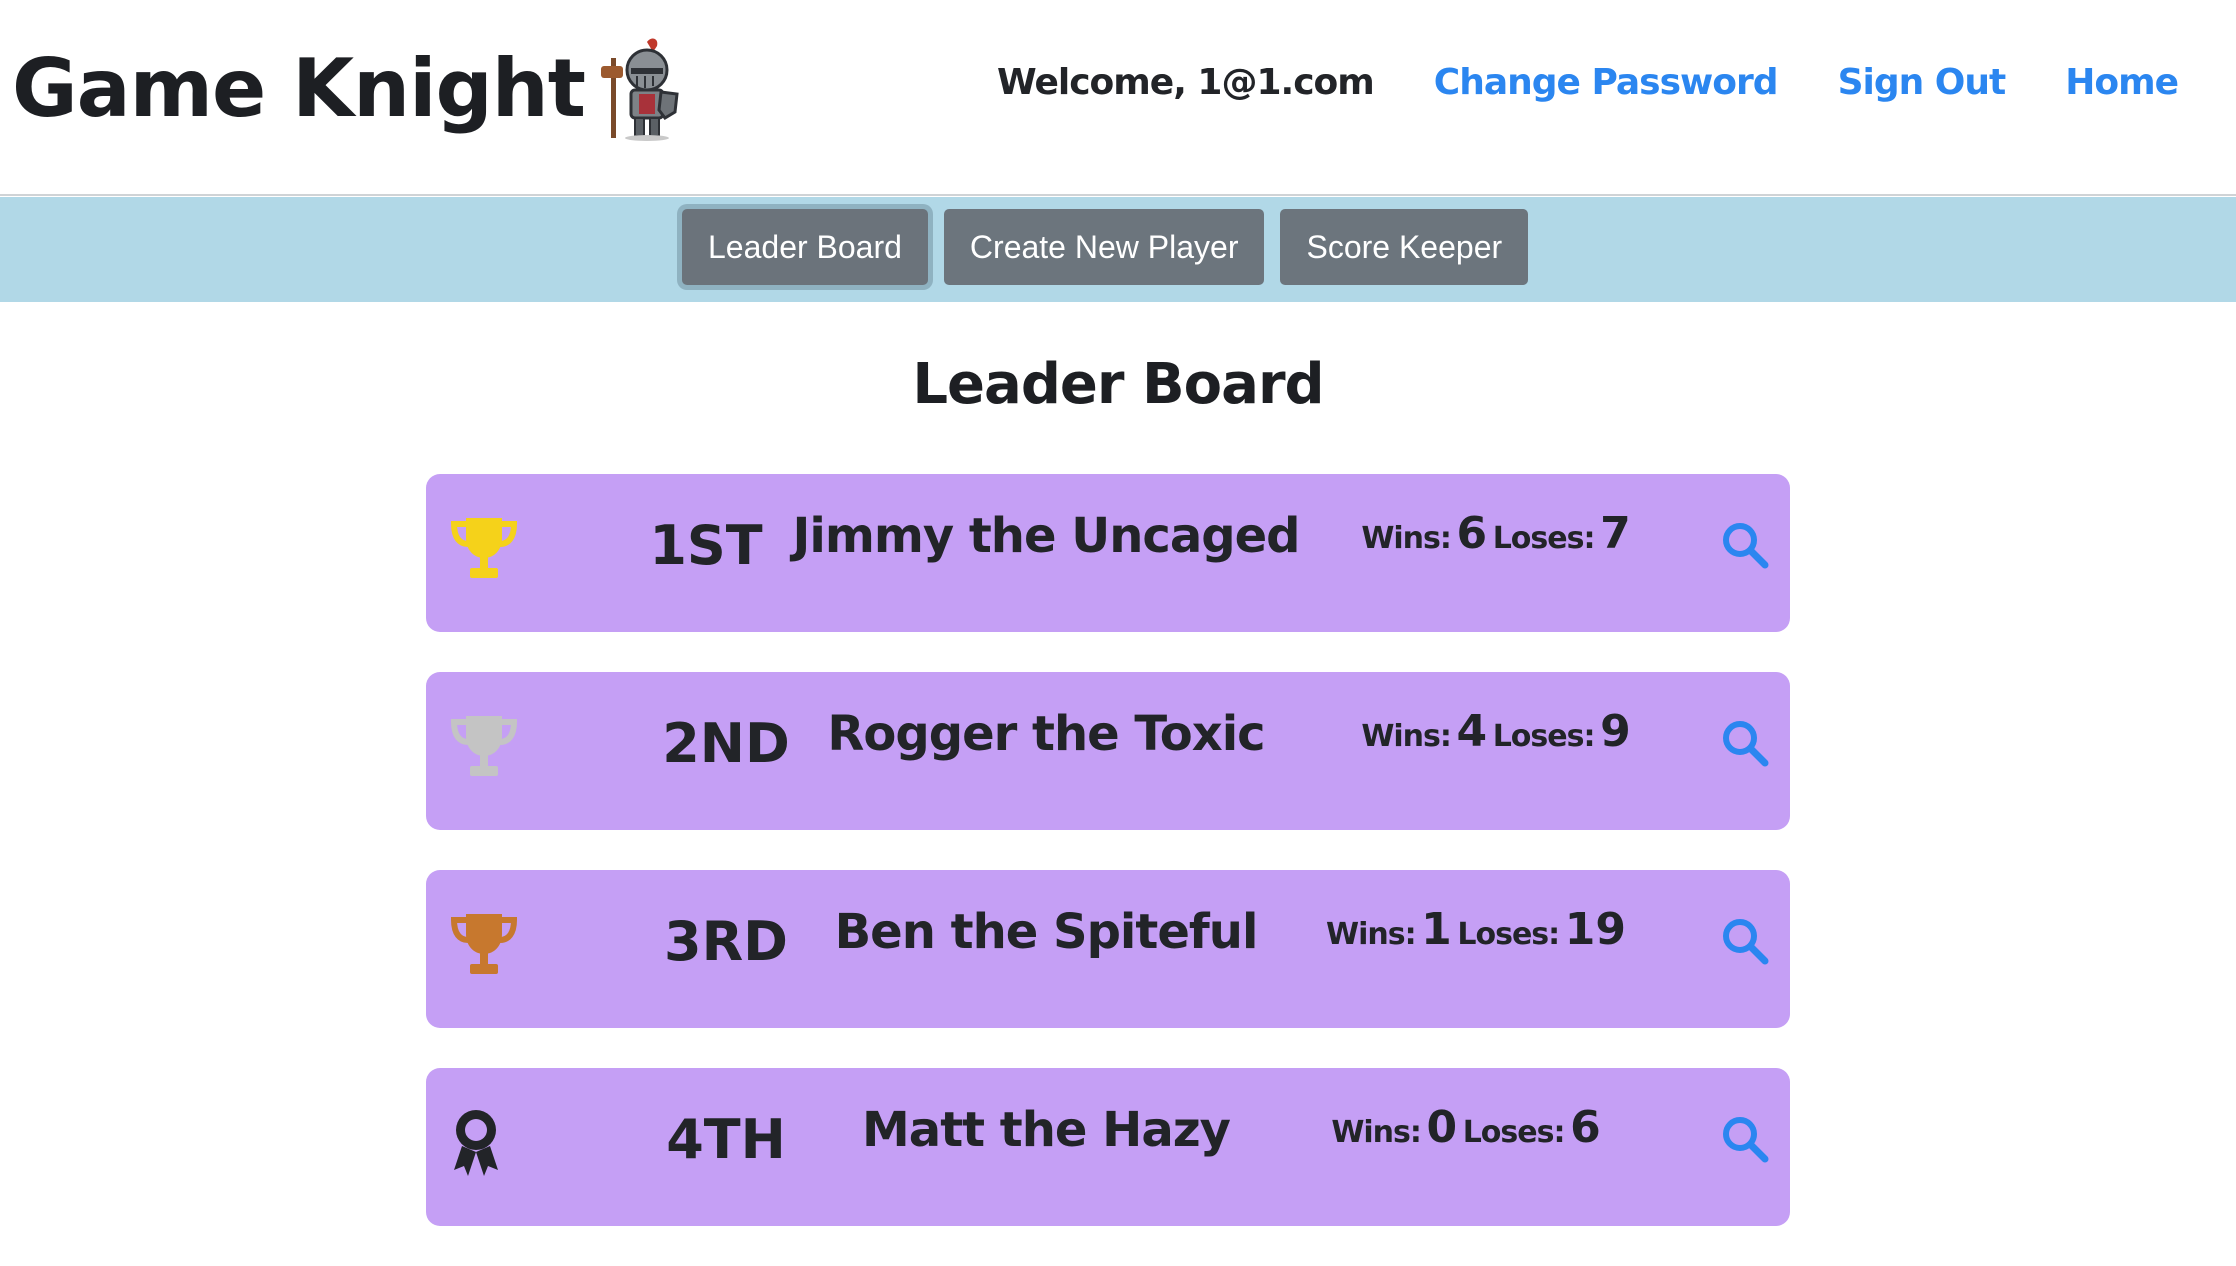 Image resolution: width=2236 pixels, height=1266 pixels. What do you see at coordinates (1585, 1127) in the screenshot?
I see `loses-value: 6` at bounding box center [1585, 1127].